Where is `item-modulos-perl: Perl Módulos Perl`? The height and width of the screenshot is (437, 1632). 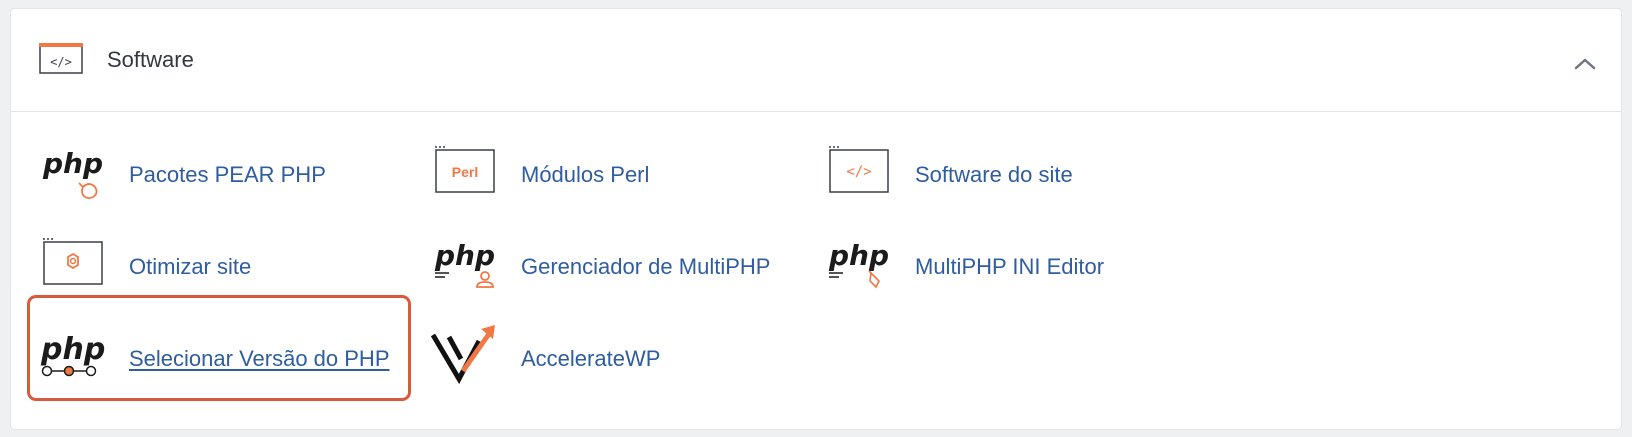 item-modulos-perl: Perl Módulos Perl is located at coordinates (601, 174).